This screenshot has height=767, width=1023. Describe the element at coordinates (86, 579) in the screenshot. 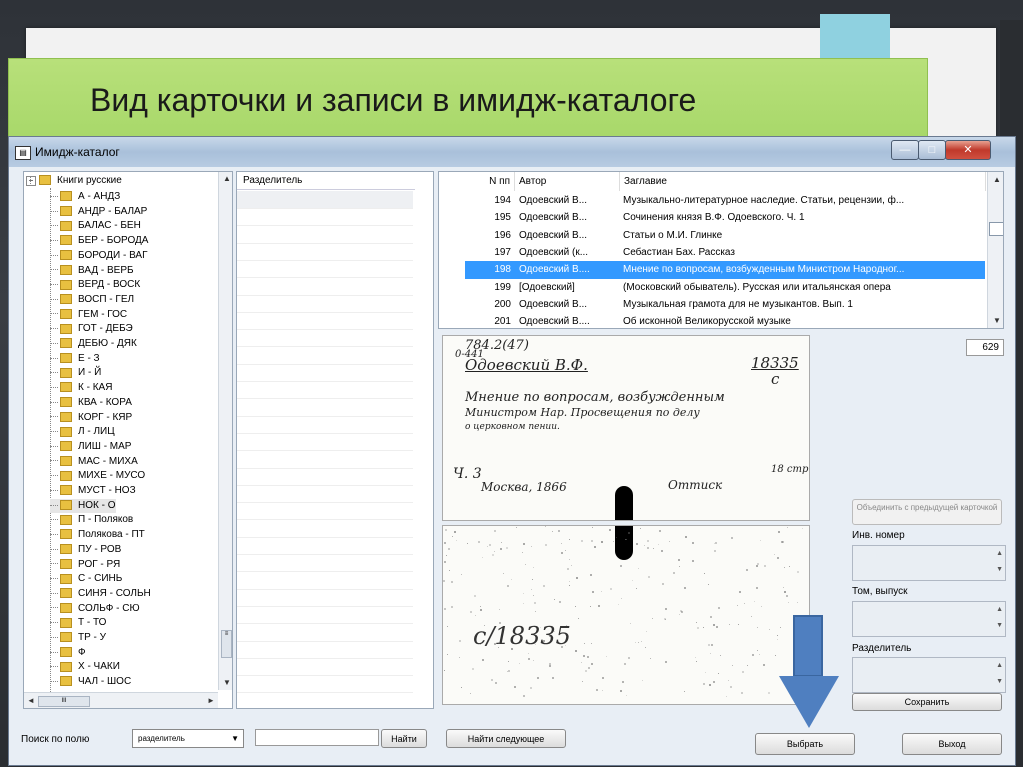

I see `tree-item: С - СИНЬ` at that location.